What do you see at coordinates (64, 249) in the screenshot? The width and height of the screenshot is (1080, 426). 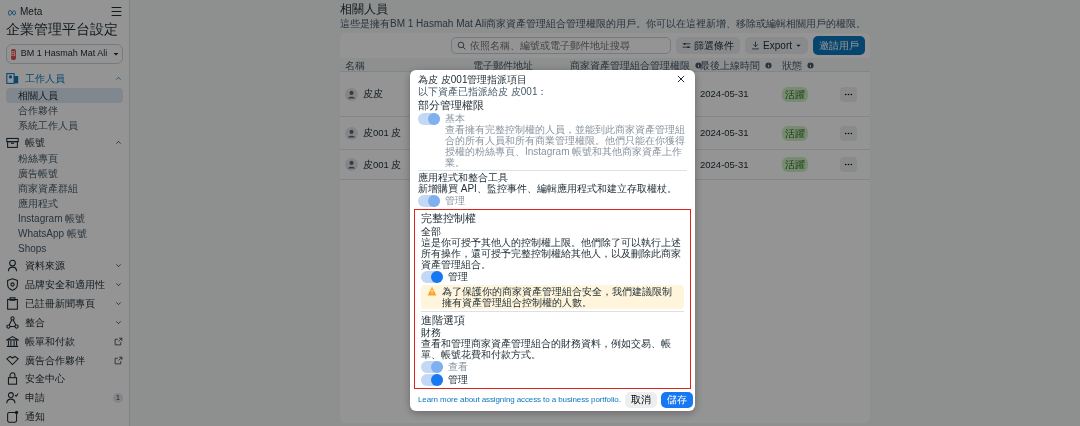 I see `sidebar-subitem: Shops` at bounding box center [64, 249].